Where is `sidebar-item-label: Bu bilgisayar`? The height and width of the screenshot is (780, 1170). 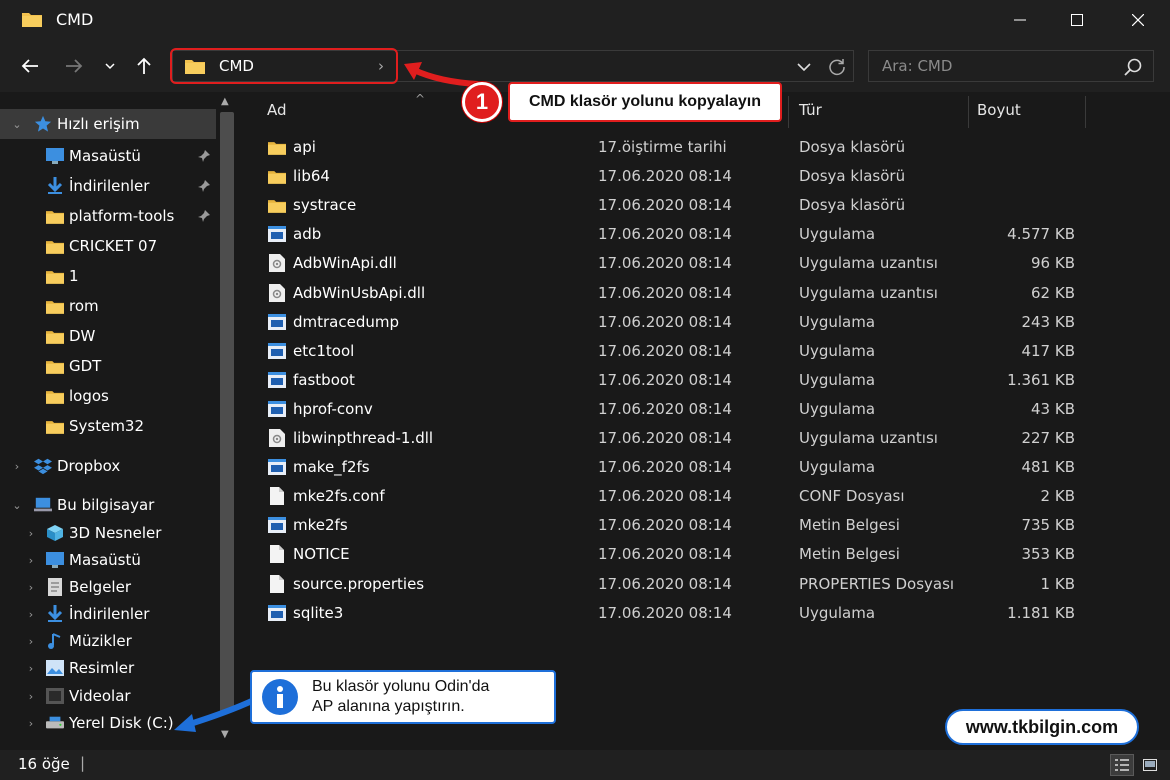 sidebar-item-label: Bu bilgisayar is located at coordinates (106, 505).